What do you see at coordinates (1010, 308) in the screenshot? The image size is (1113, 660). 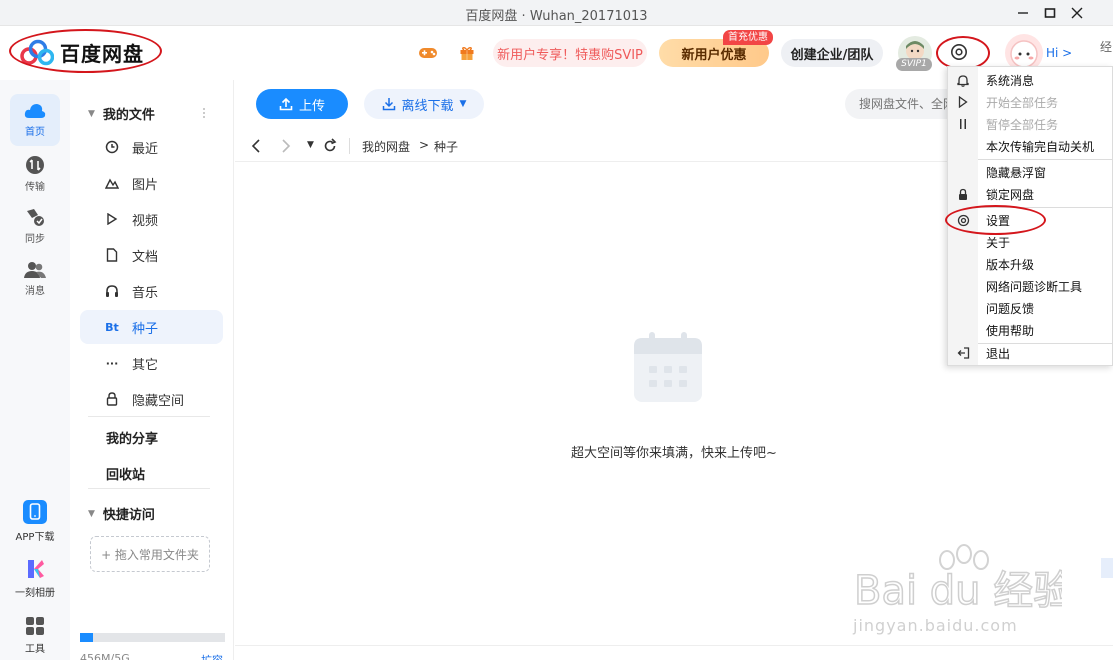 I see `menu-item-label: 问题反馈` at bounding box center [1010, 308].